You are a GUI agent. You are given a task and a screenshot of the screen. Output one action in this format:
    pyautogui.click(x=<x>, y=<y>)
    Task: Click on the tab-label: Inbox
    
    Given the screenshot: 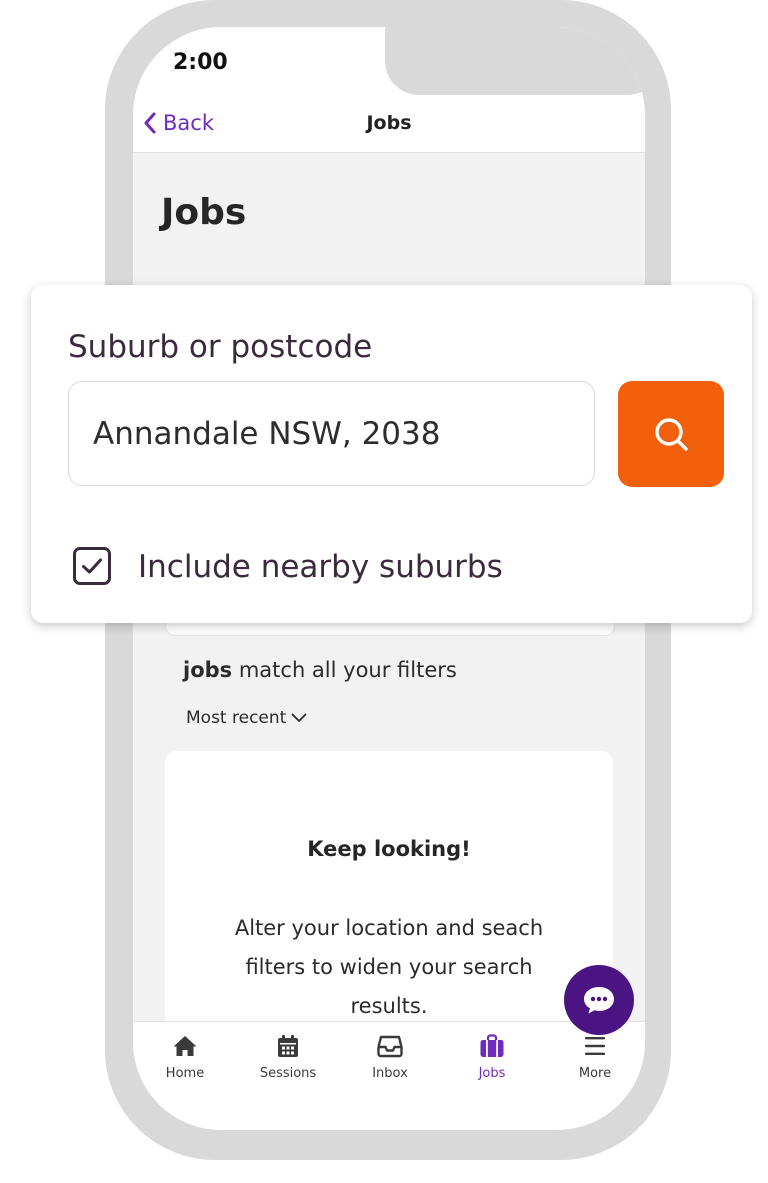 What is the action you would take?
    pyautogui.click(x=390, y=1073)
    